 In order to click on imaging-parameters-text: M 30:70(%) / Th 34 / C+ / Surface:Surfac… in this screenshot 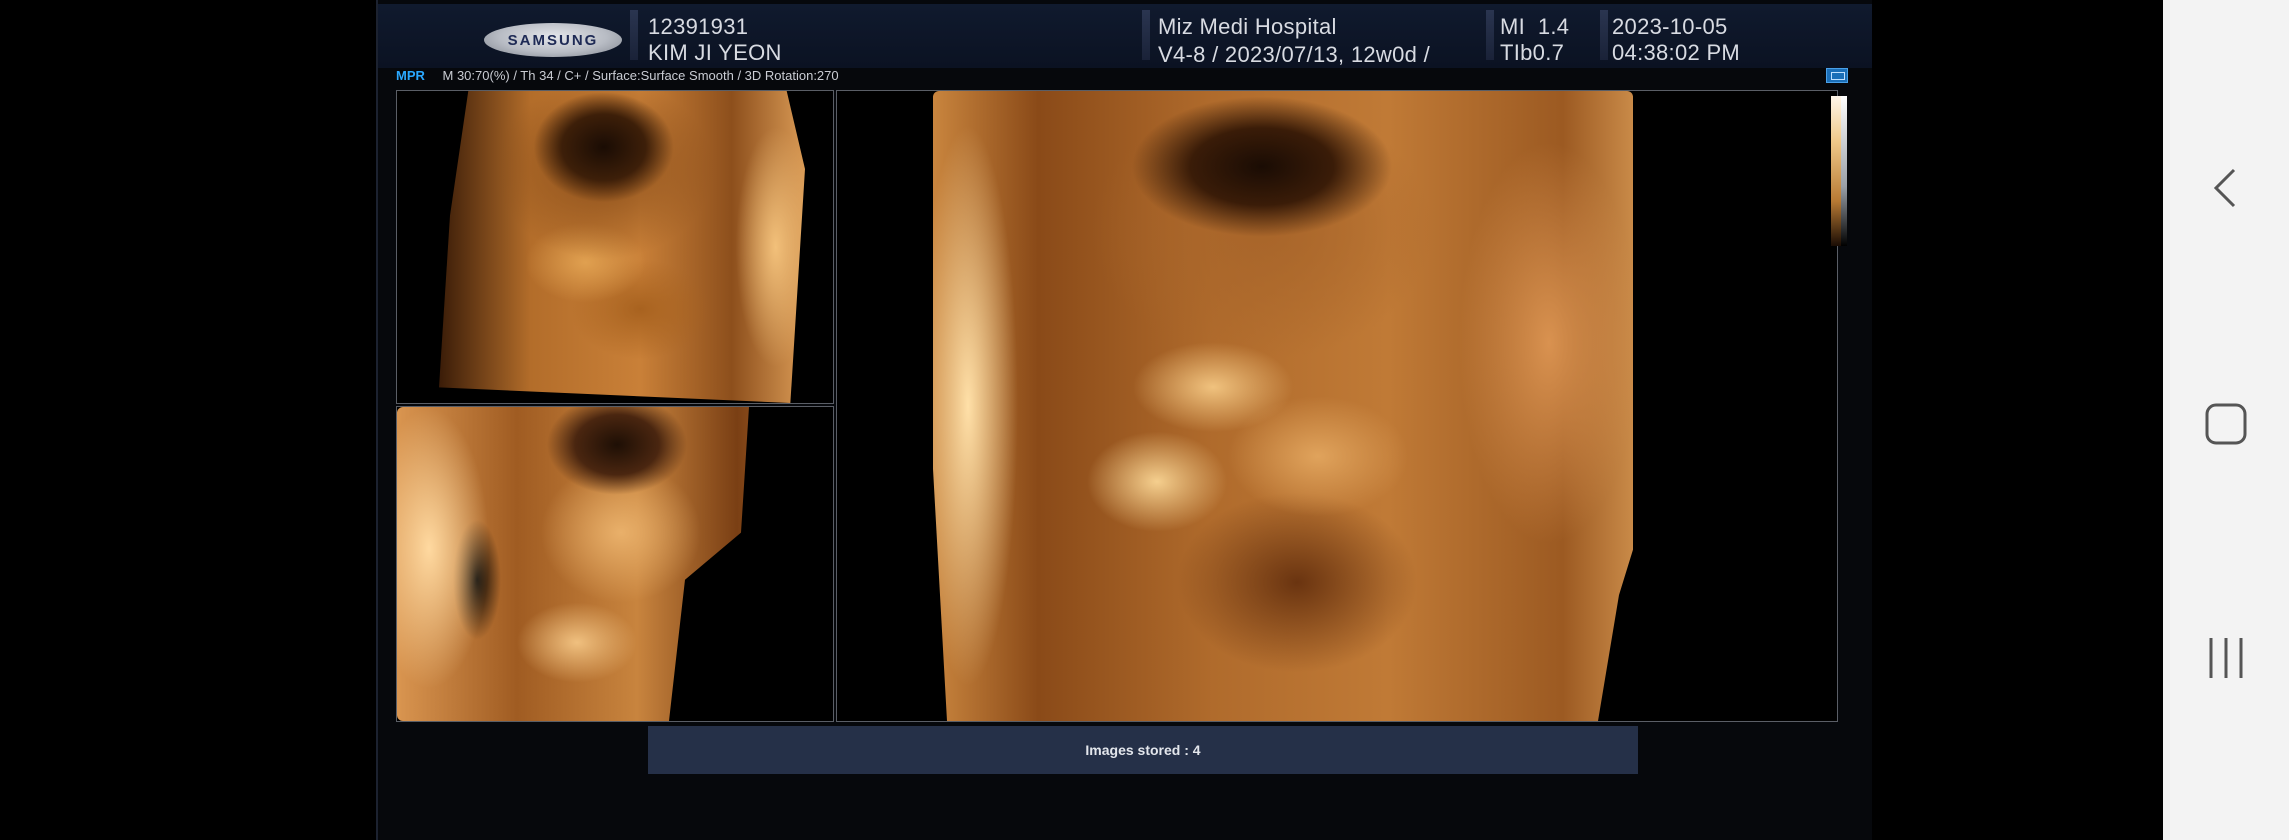, I will do `click(640, 75)`.